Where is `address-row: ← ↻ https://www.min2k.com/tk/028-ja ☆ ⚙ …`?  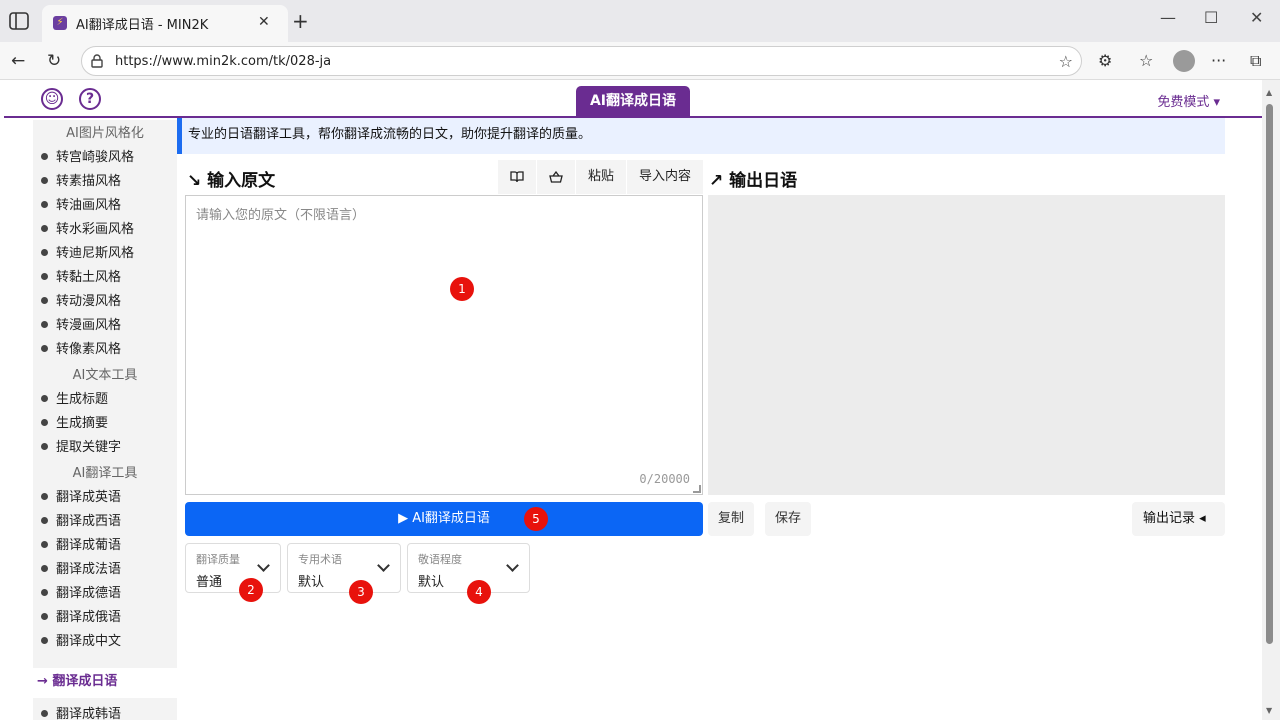 address-row: ← ↻ https://www.min2k.com/tk/028-ja ☆ ⚙ … is located at coordinates (640, 61).